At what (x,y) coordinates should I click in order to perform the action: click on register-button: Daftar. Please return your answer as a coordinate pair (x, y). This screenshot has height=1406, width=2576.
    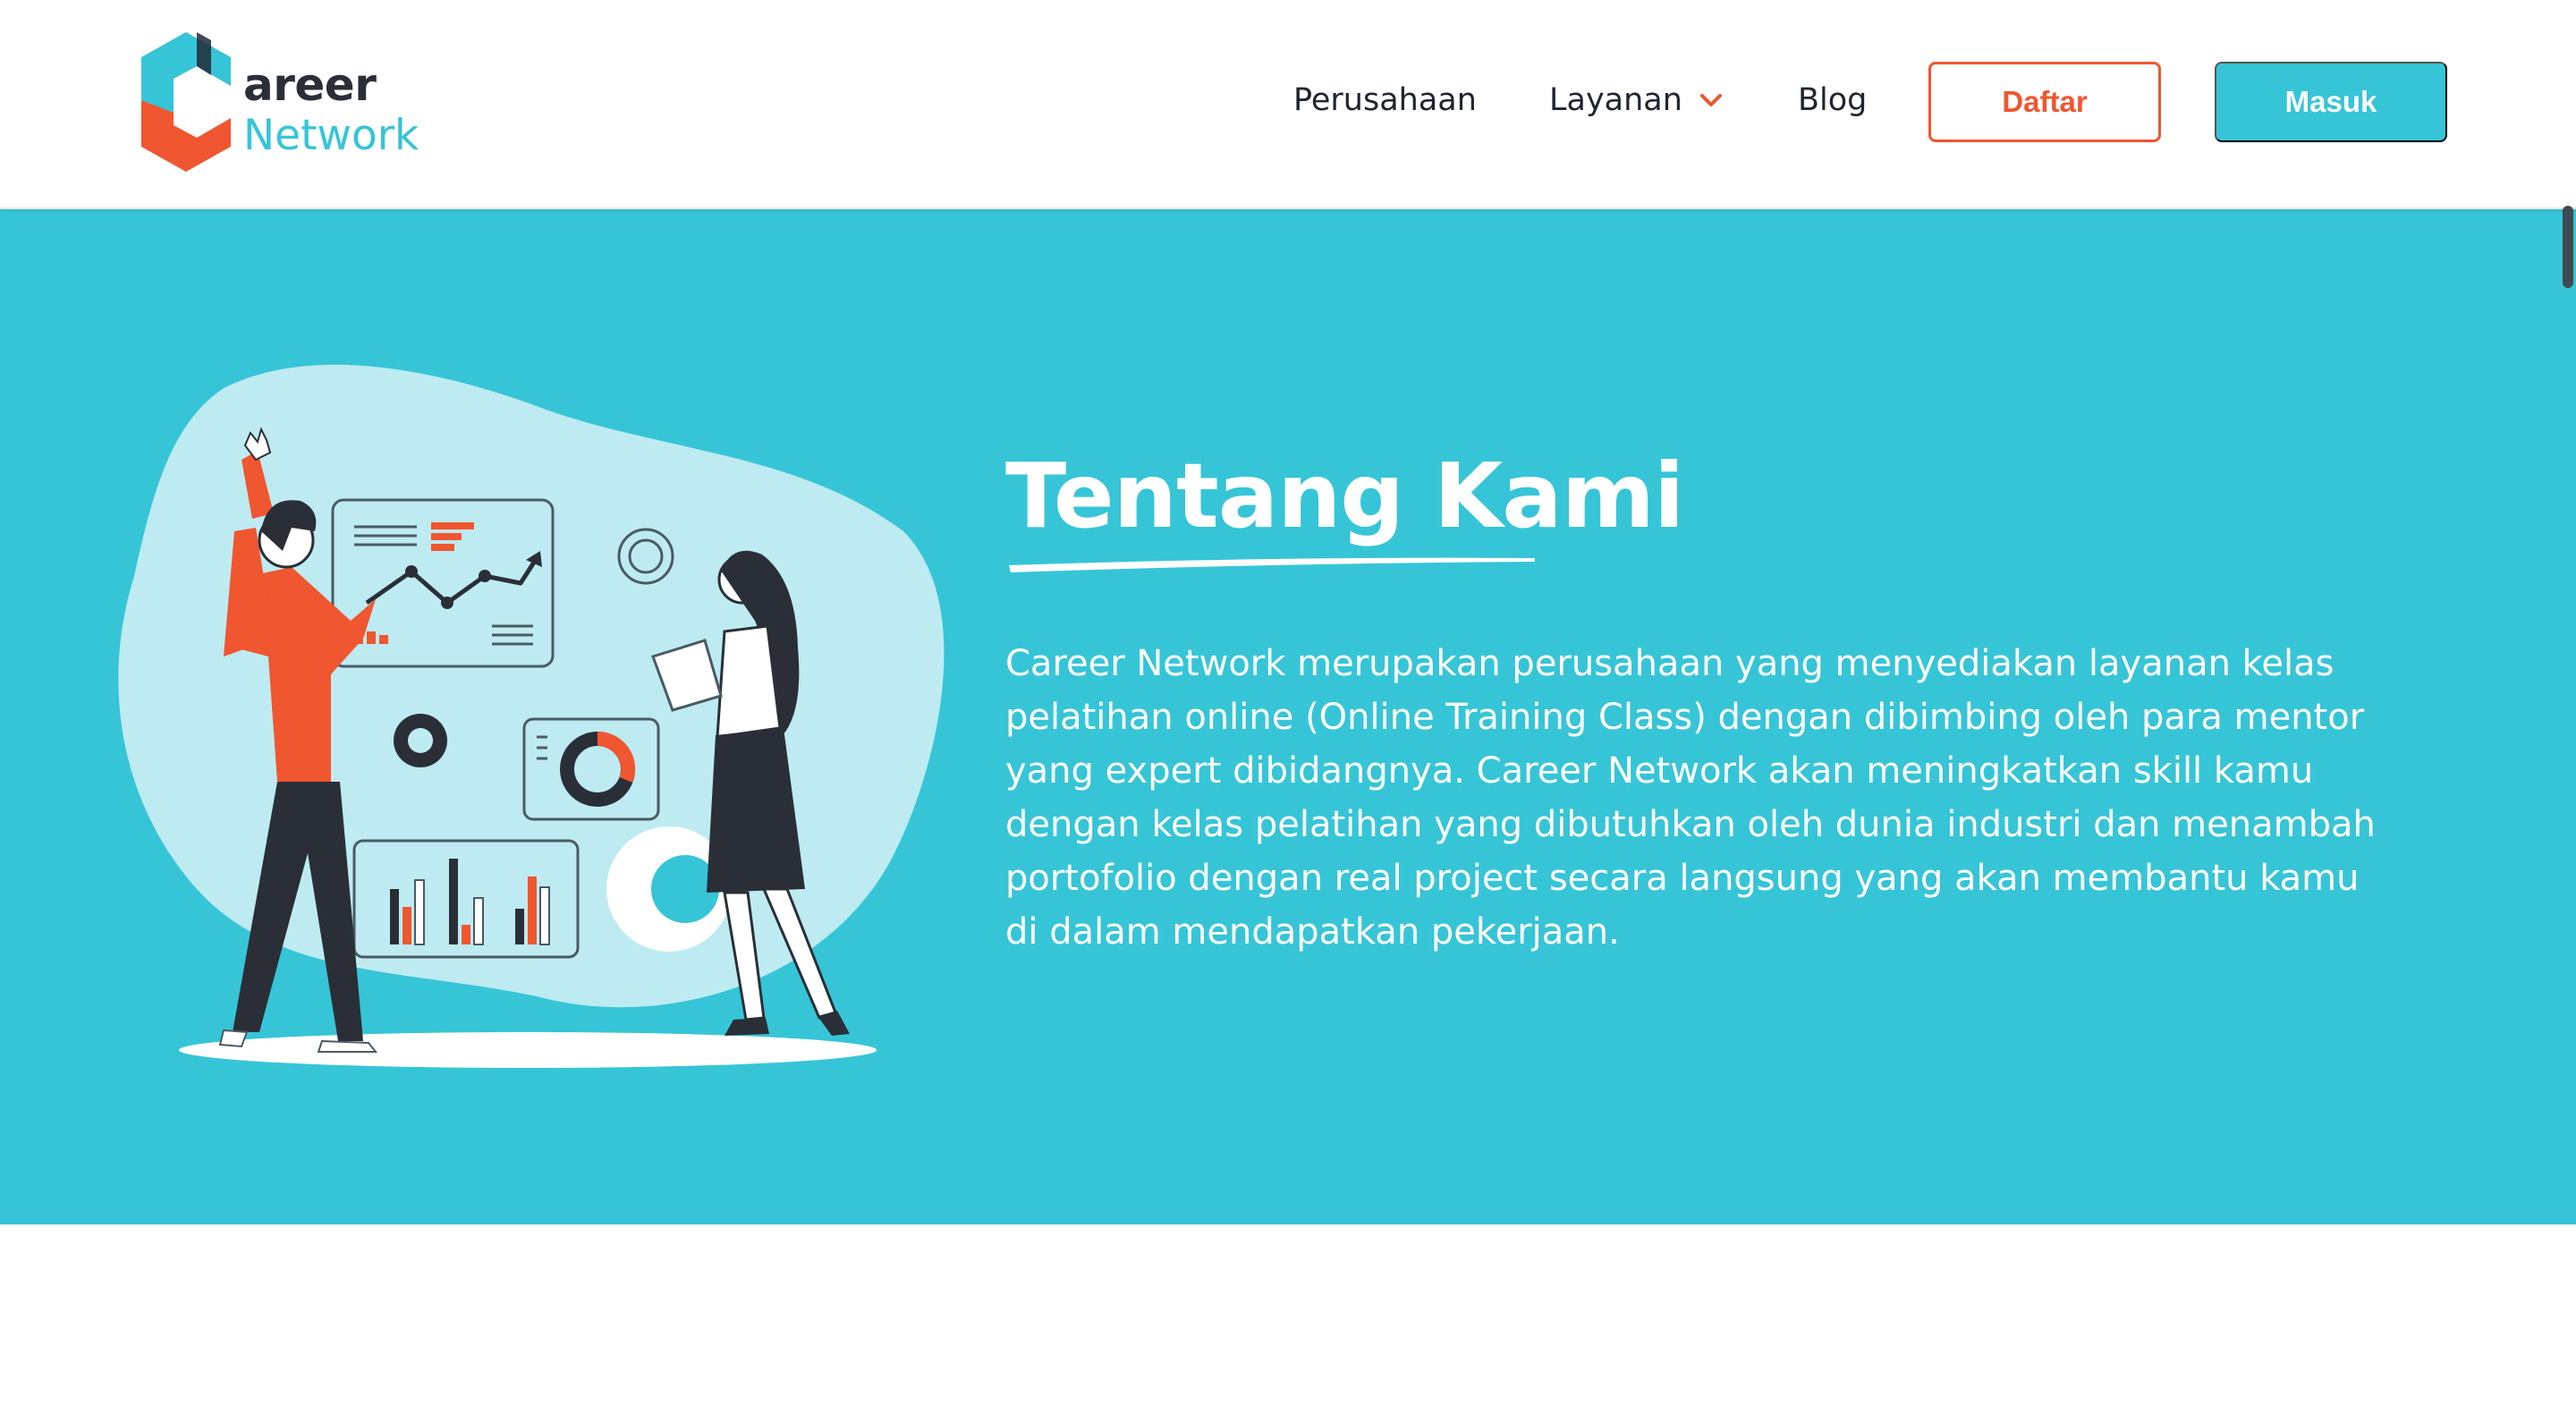
    Looking at the image, I should click on (2044, 102).